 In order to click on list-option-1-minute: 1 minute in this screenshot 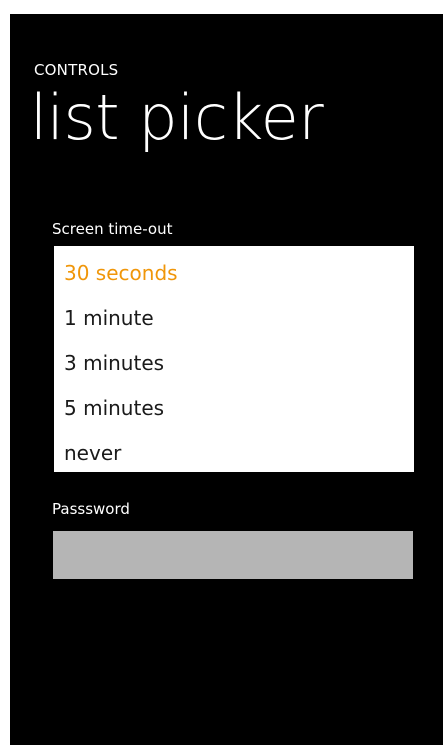, I will do `click(109, 318)`.